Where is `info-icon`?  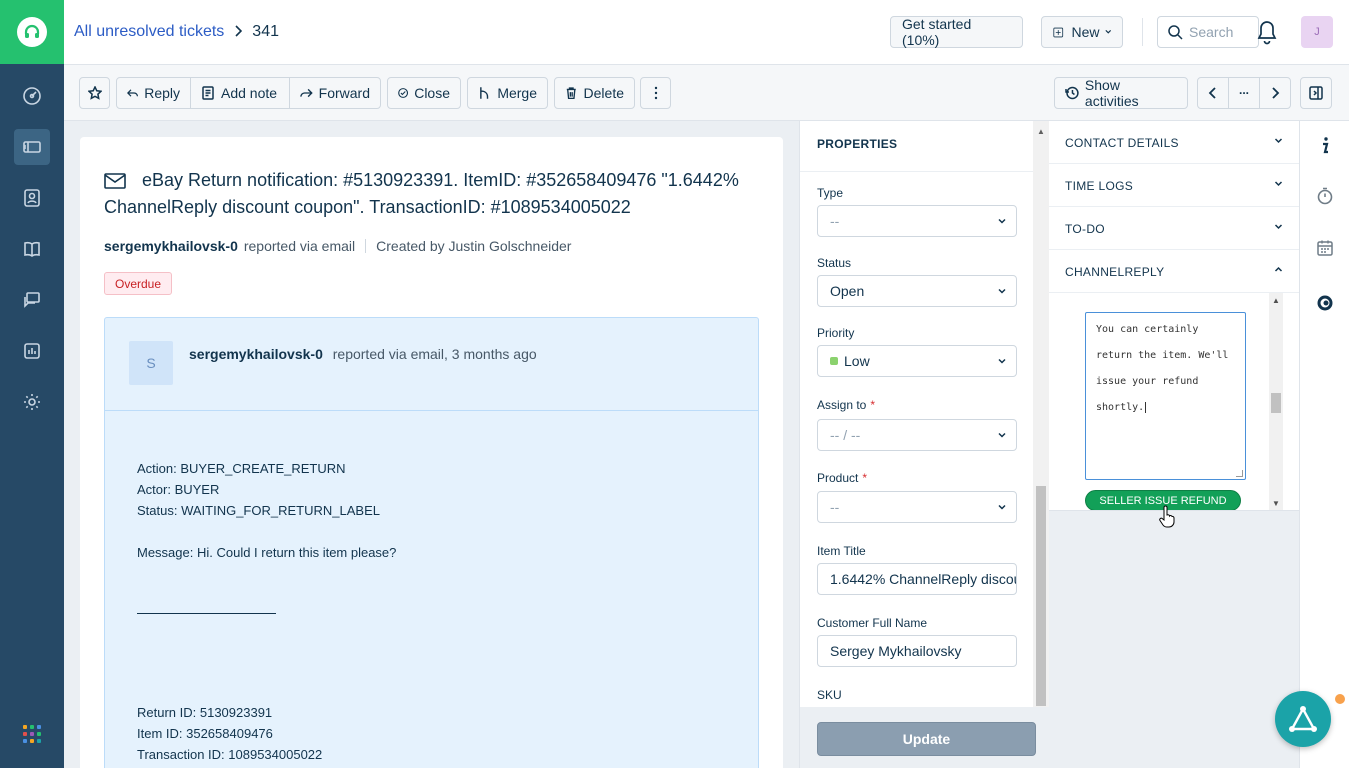
info-icon is located at coordinates (1325, 145).